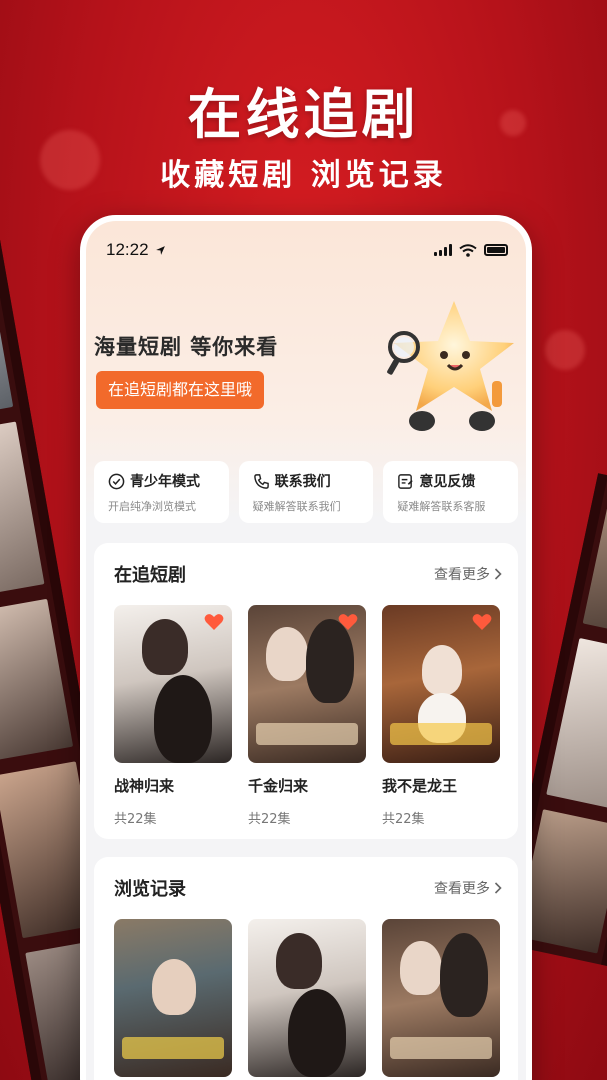  I want to click on drama-title: 我不是龙王, so click(420, 786).